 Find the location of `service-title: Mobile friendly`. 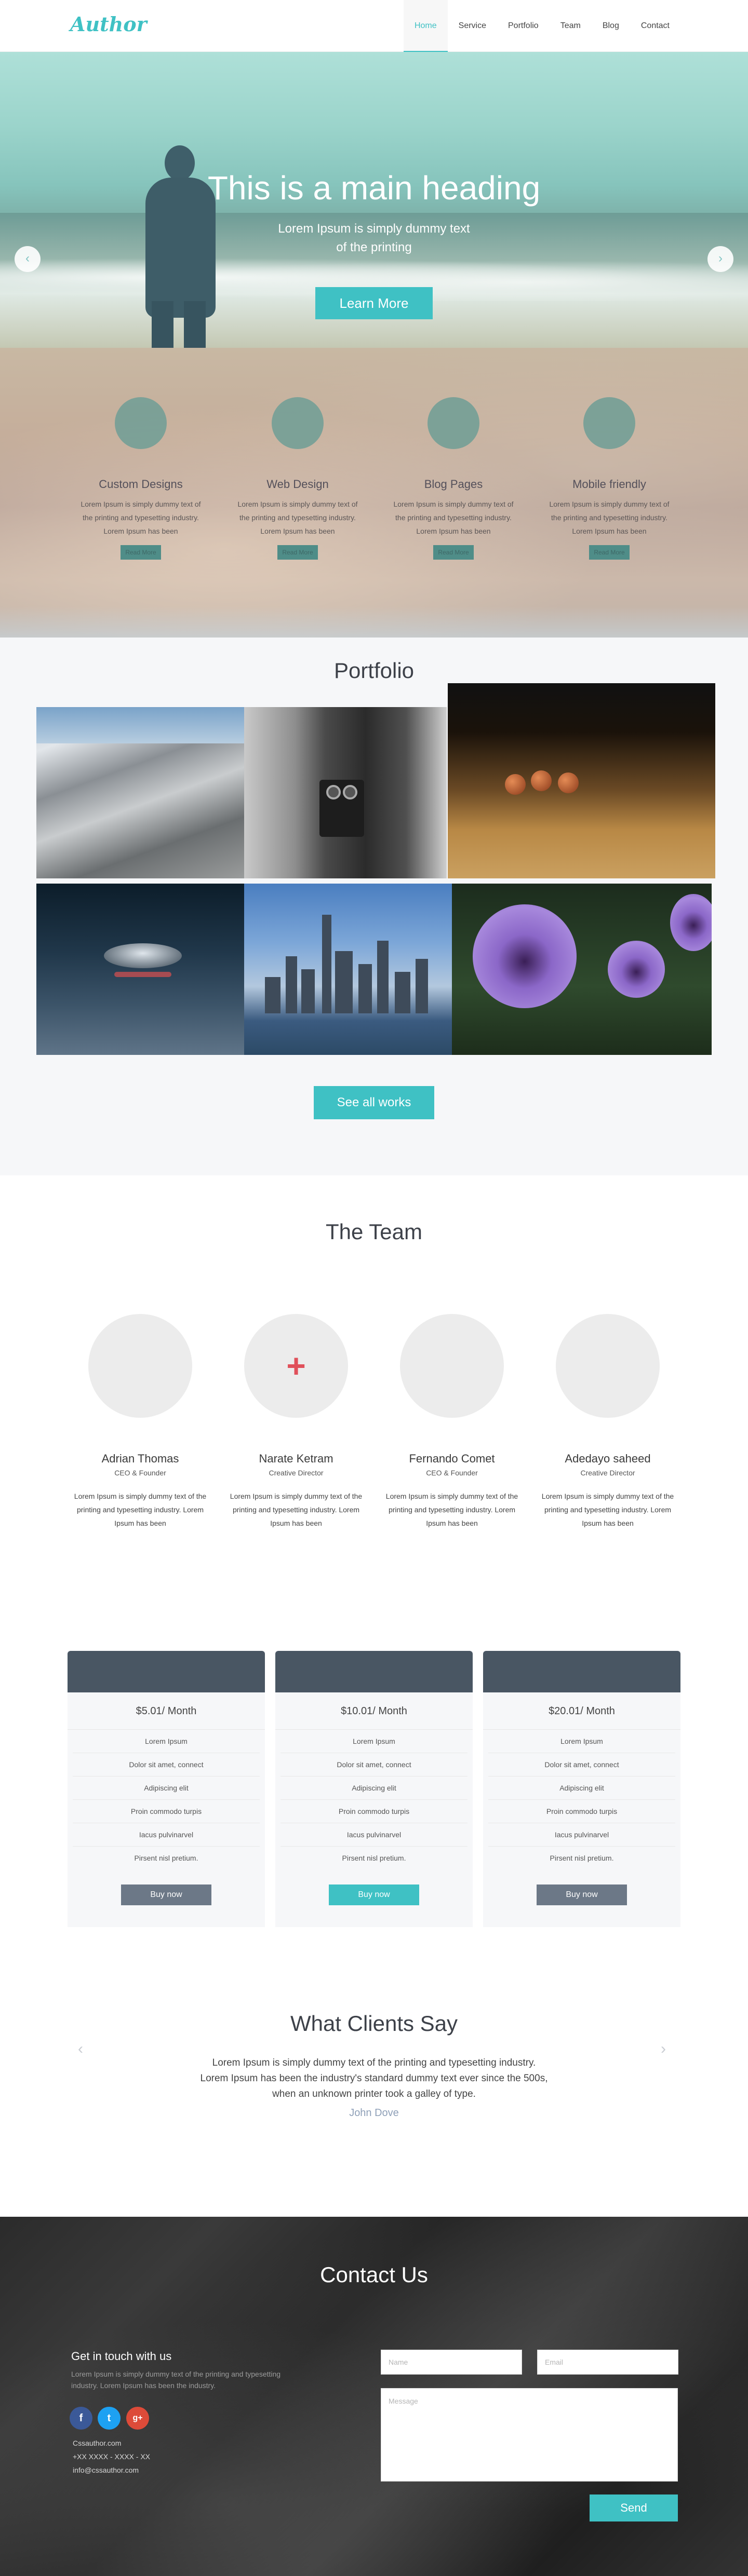

service-title: Mobile friendly is located at coordinates (609, 484).